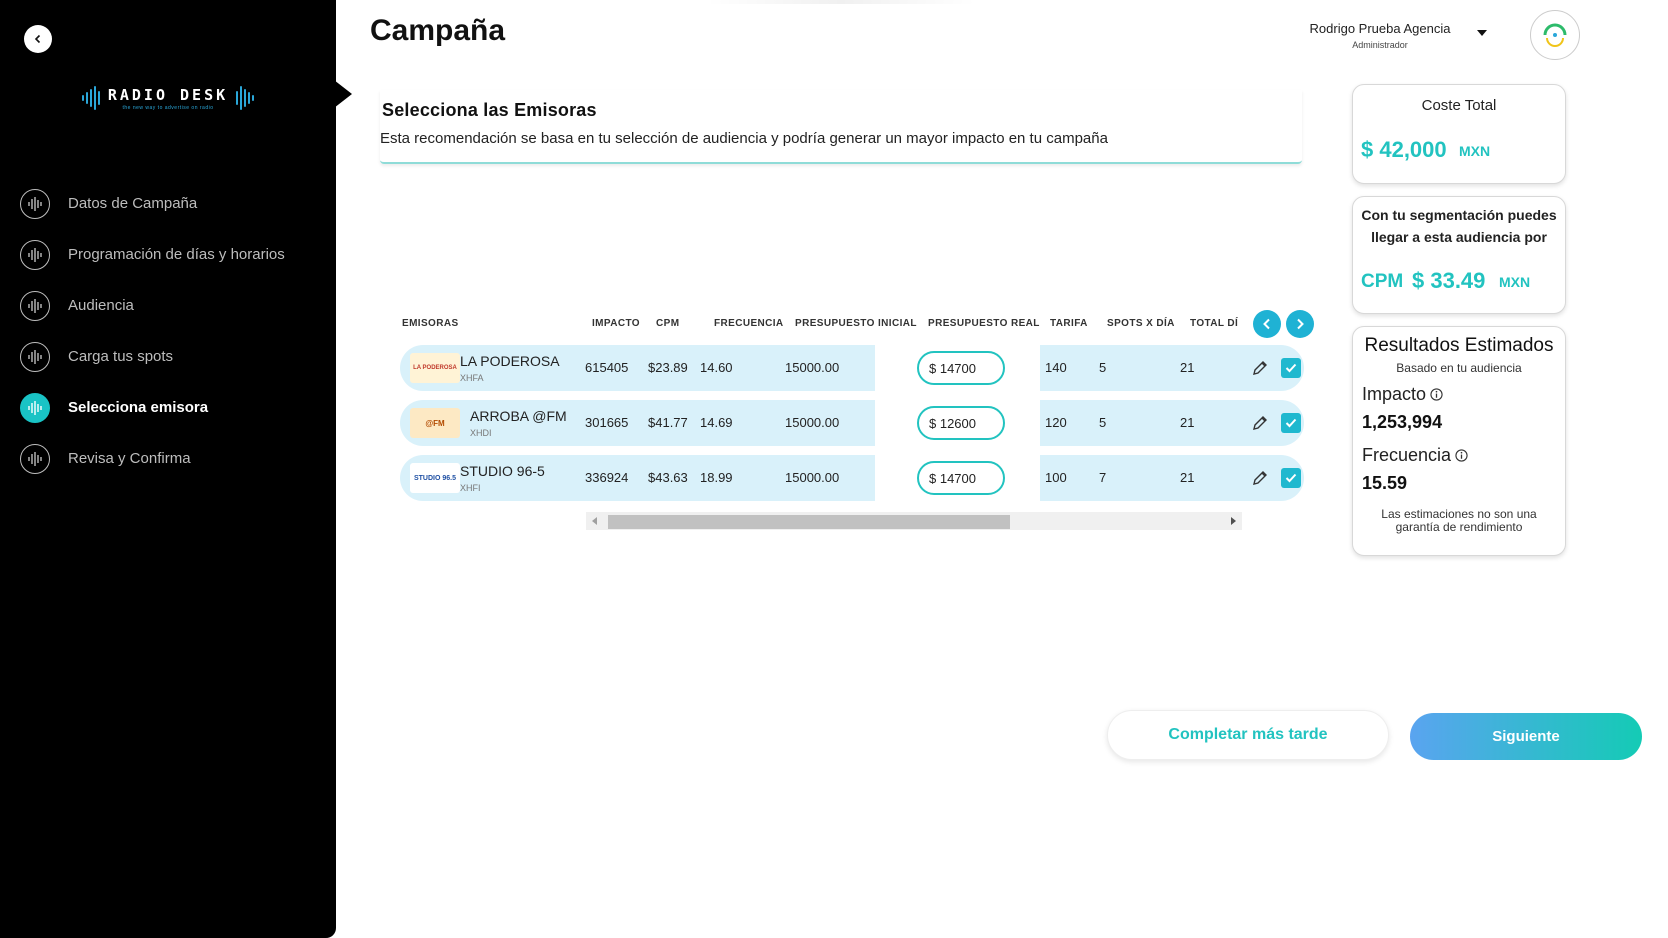 This screenshot has width=1668, height=938. What do you see at coordinates (435, 478) in the screenshot?
I see `station-logo: STUDIO 96.5` at bounding box center [435, 478].